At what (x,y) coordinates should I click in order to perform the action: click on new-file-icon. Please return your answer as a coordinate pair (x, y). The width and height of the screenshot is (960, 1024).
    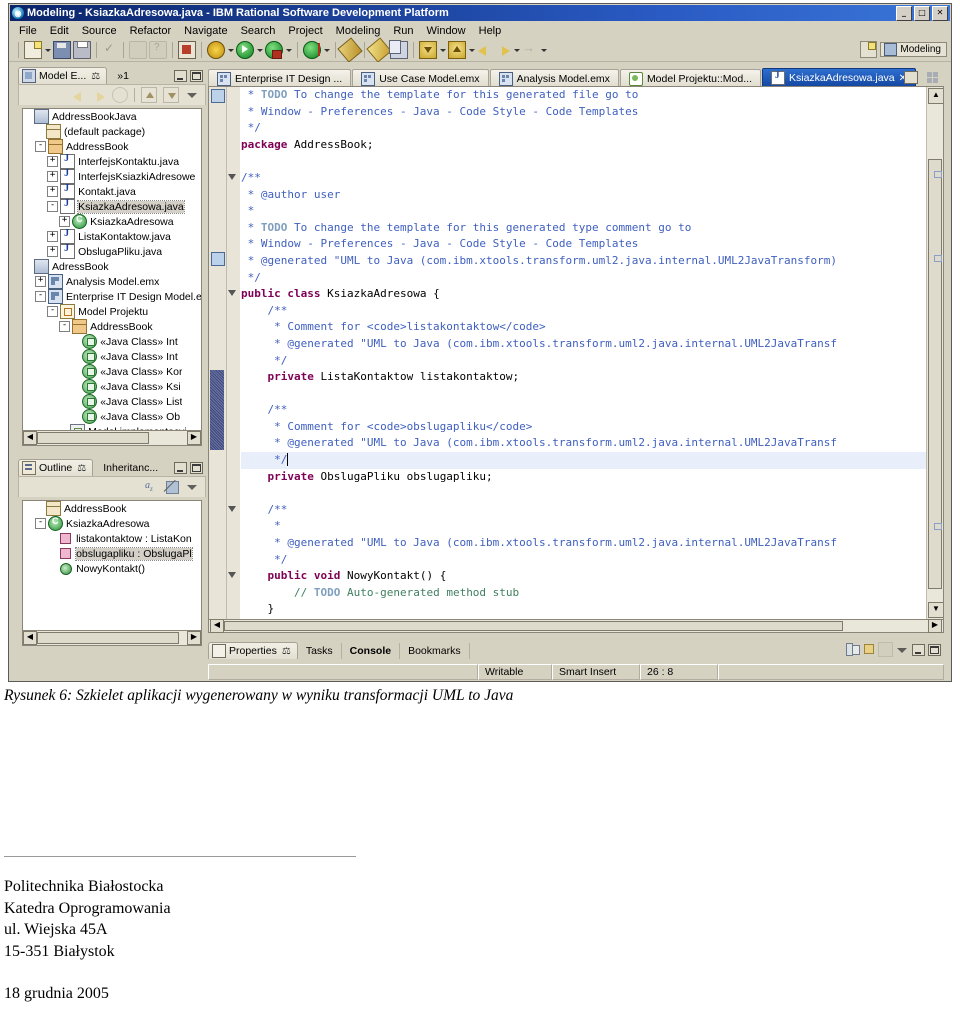
    Looking at the image, I should click on (33, 50).